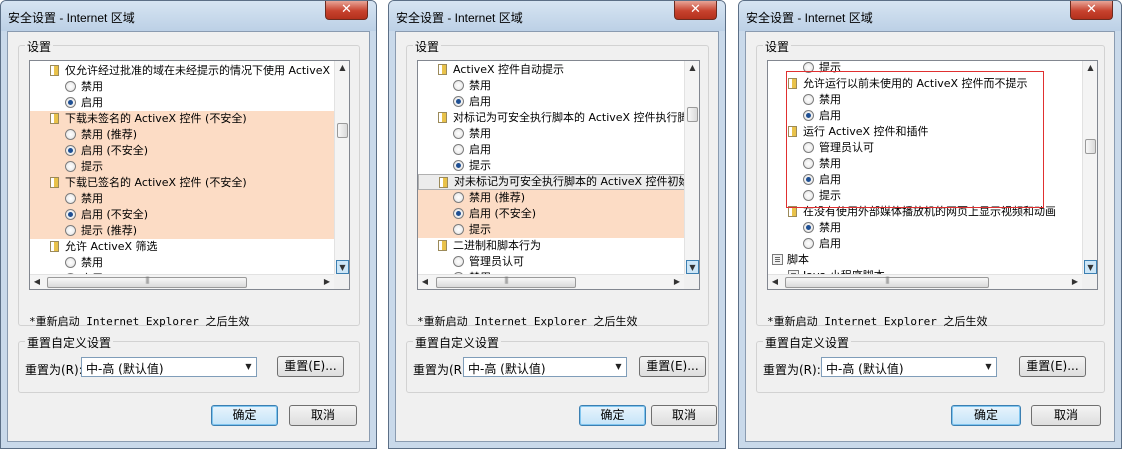 The image size is (1122, 451). What do you see at coordinates (915, 83) in the screenshot?
I see `setting-header-label: 允许运行以前未使用的 ActiveX 控件而不提示` at bounding box center [915, 83].